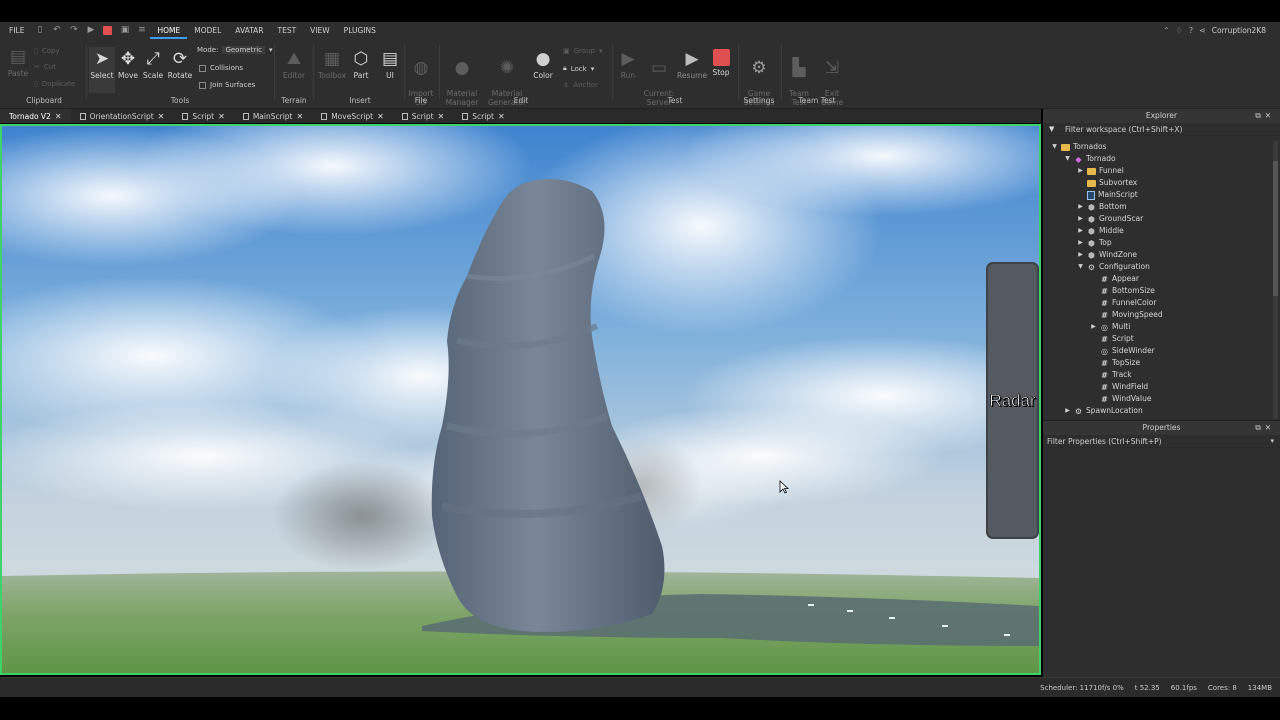 This screenshot has height=720, width=1280. I want to click on tab-model: MODEL, so click(207, 30).